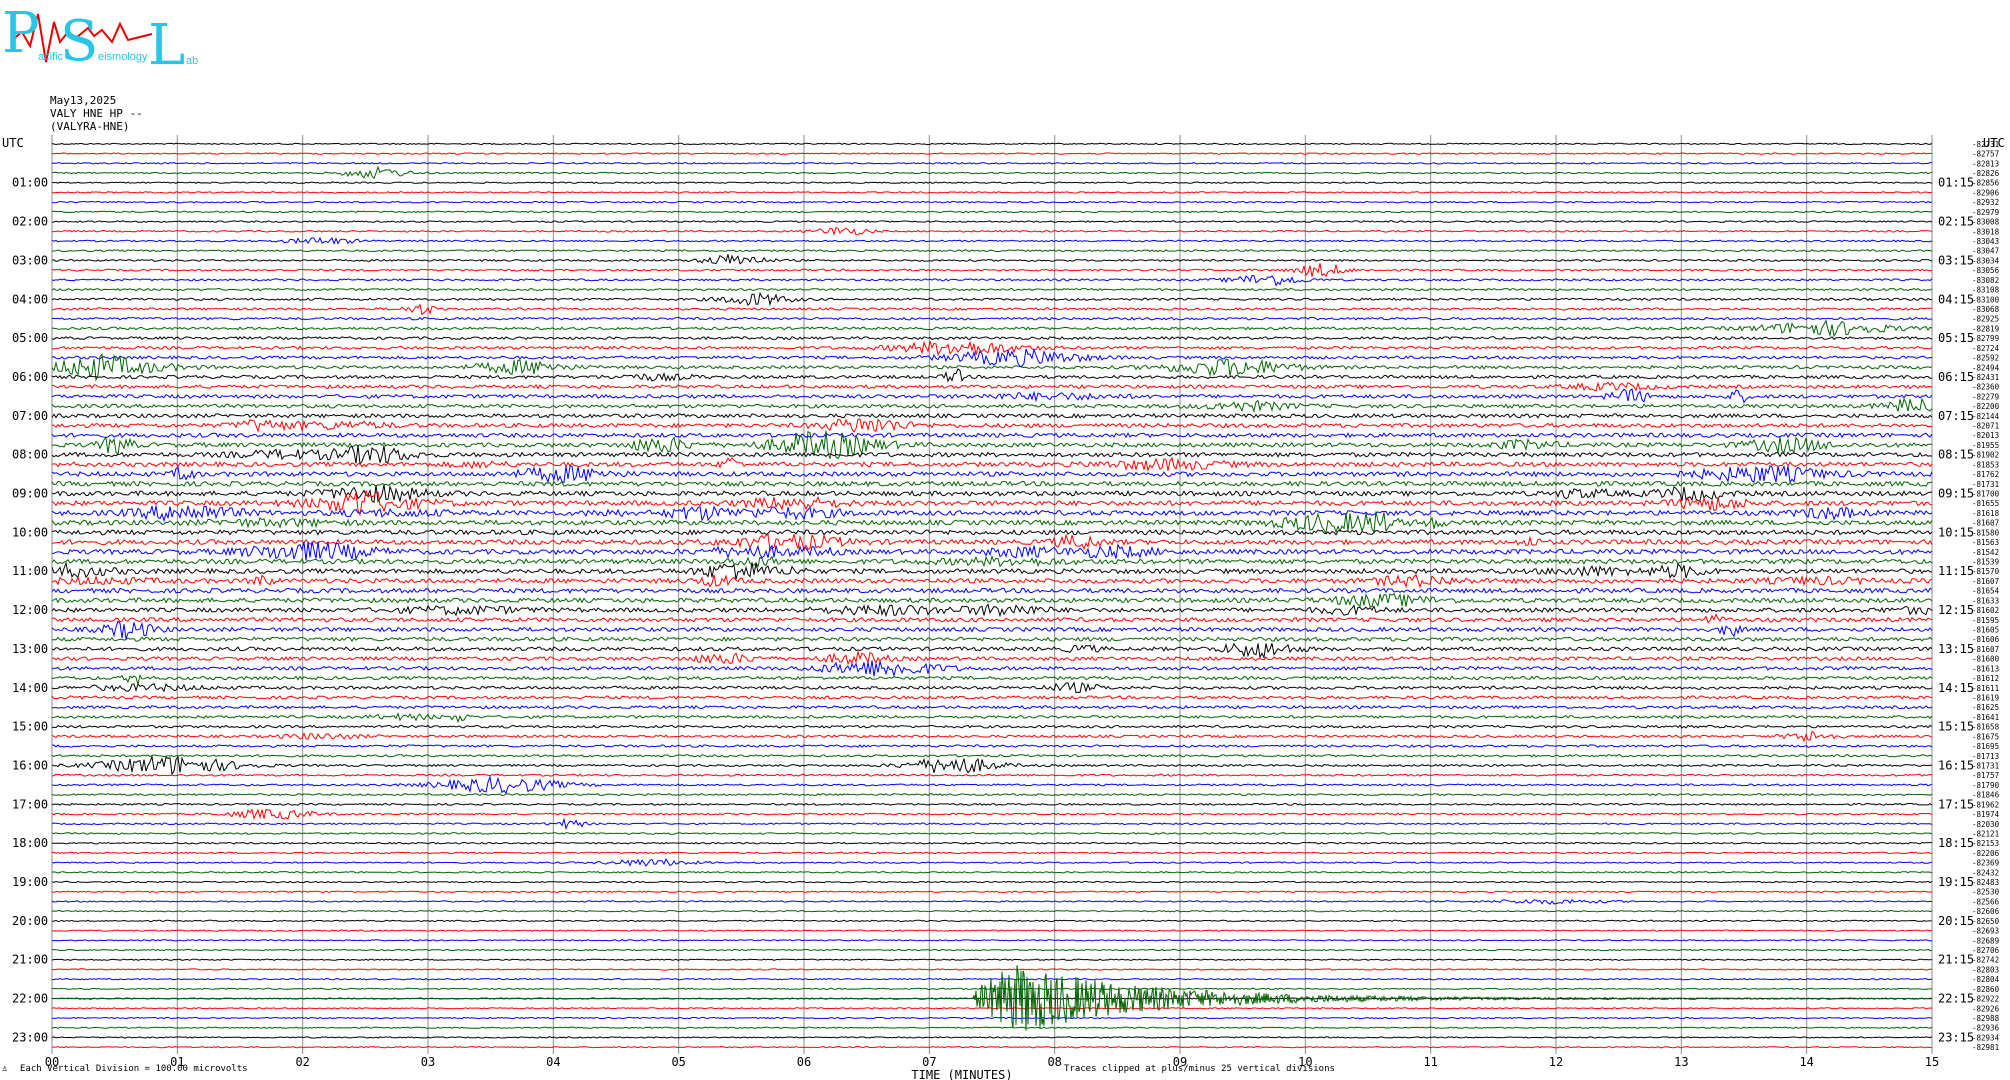 Image resolution: width=2010 pixels, height=1080 pixels. I want to click on right-hour-label: 02:15, so click(1956, 222).